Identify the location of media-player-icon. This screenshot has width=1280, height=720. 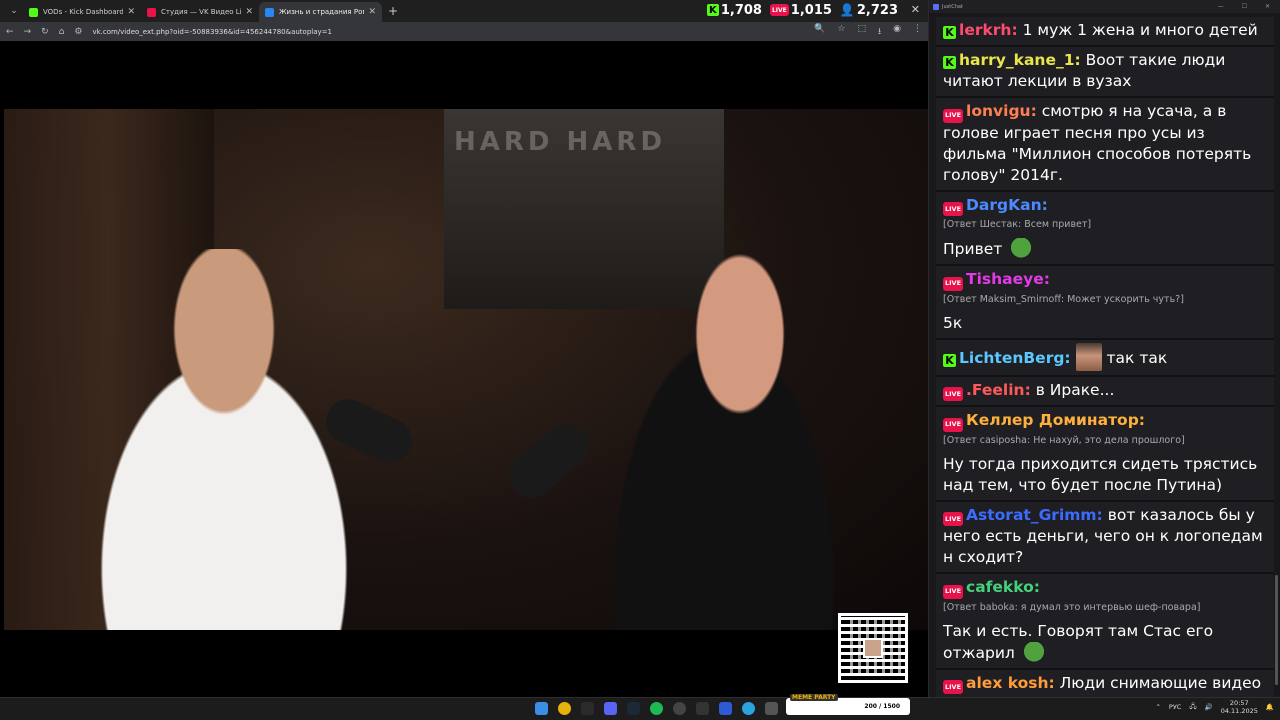
(725, 708).